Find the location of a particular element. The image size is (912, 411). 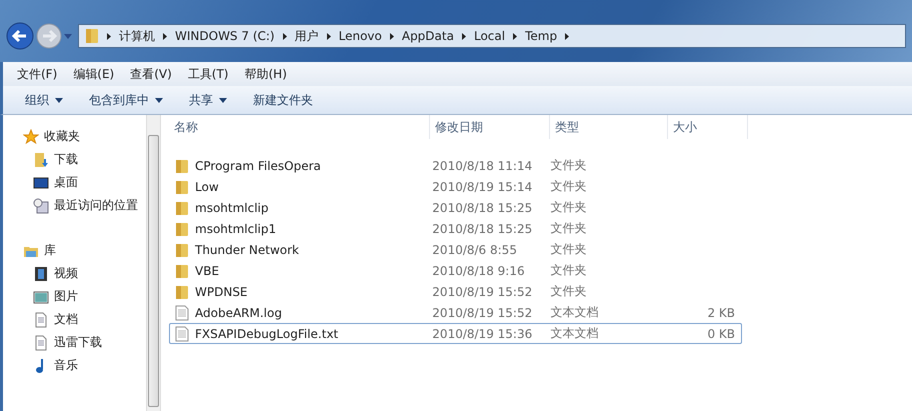

address-bar: 计算机 WINDOWS 7 (C:) 用户 Lenovo AppData Local Temp is located at coordinates (492, 36).